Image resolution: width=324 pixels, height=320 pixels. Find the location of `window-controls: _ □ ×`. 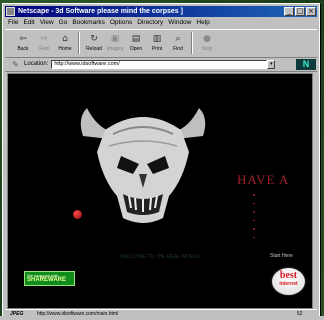

window-controls: _ □ × is located at coordinates (300, 11).